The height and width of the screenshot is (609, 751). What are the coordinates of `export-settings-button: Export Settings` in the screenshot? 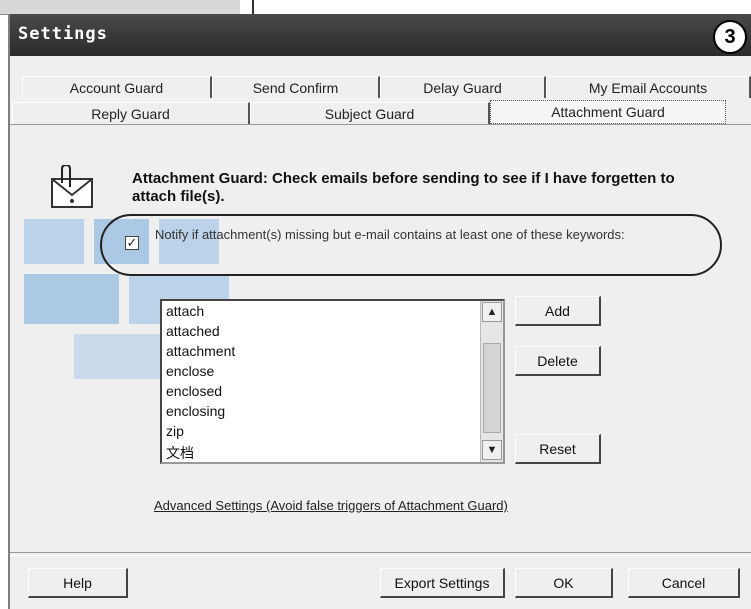 It's located at (442, 583).